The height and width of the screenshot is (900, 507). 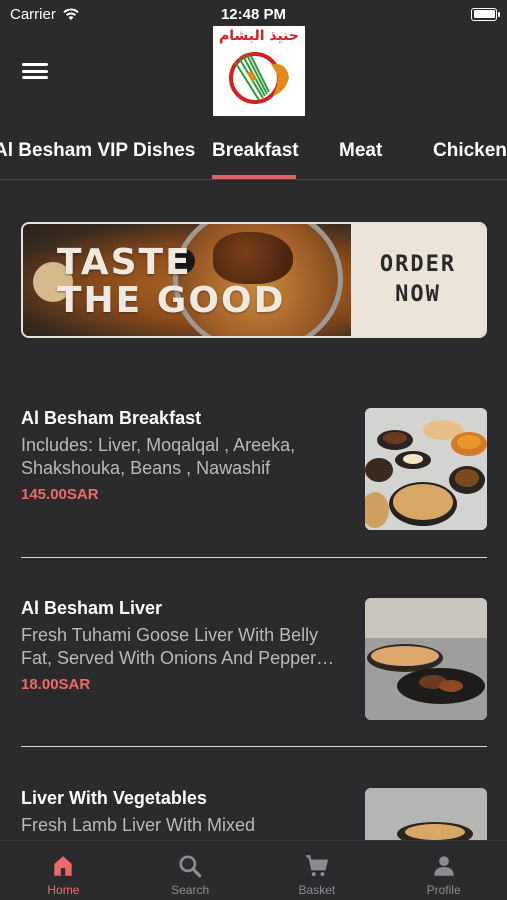 What do you see at coordinates (63, 890) in the screenshot?
I see `nav-home-label: Home` at bounding box center [63, 890].